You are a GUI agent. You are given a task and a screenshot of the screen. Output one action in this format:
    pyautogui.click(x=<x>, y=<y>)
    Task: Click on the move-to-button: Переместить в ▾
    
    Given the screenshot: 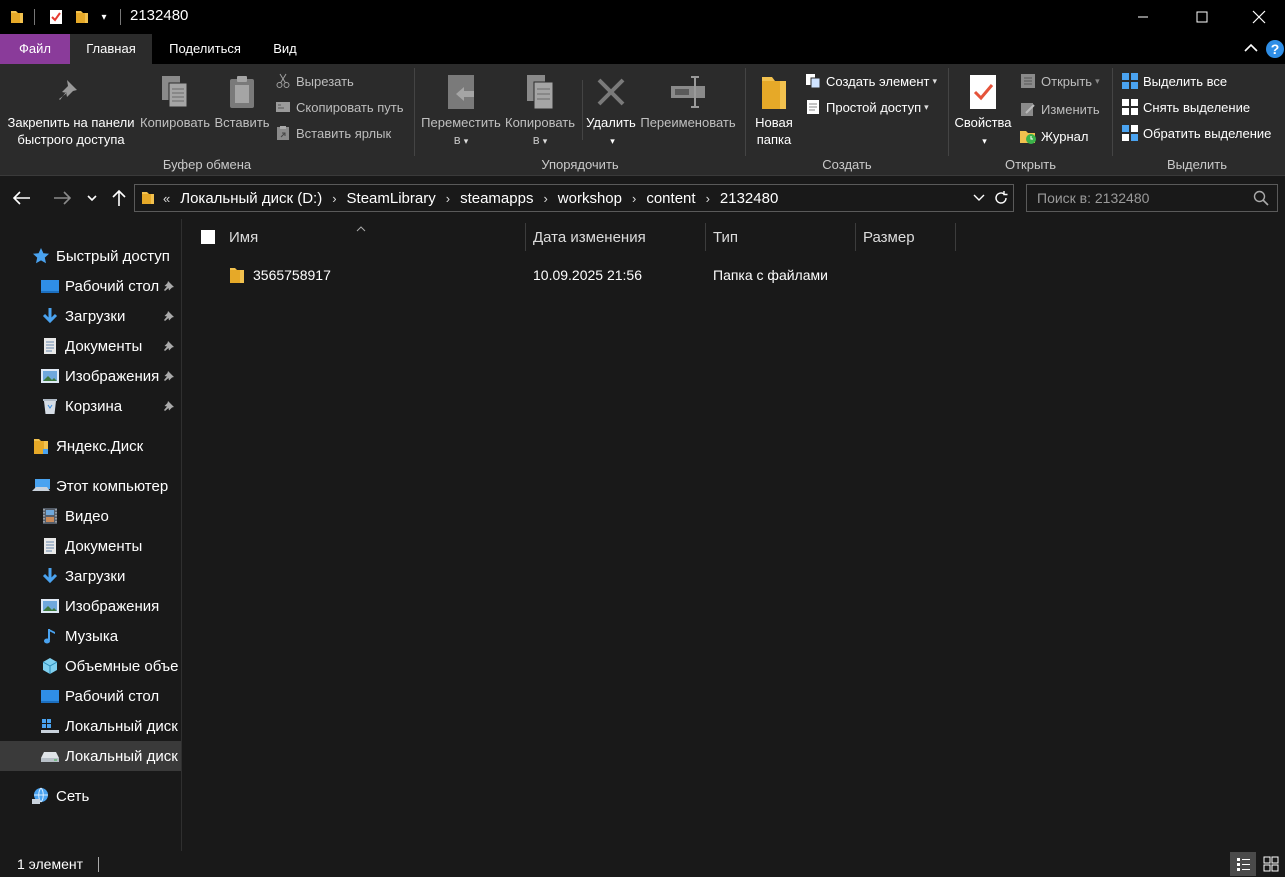 What is the action you would take?
    pyautogui.click(x=461, y=110)
    